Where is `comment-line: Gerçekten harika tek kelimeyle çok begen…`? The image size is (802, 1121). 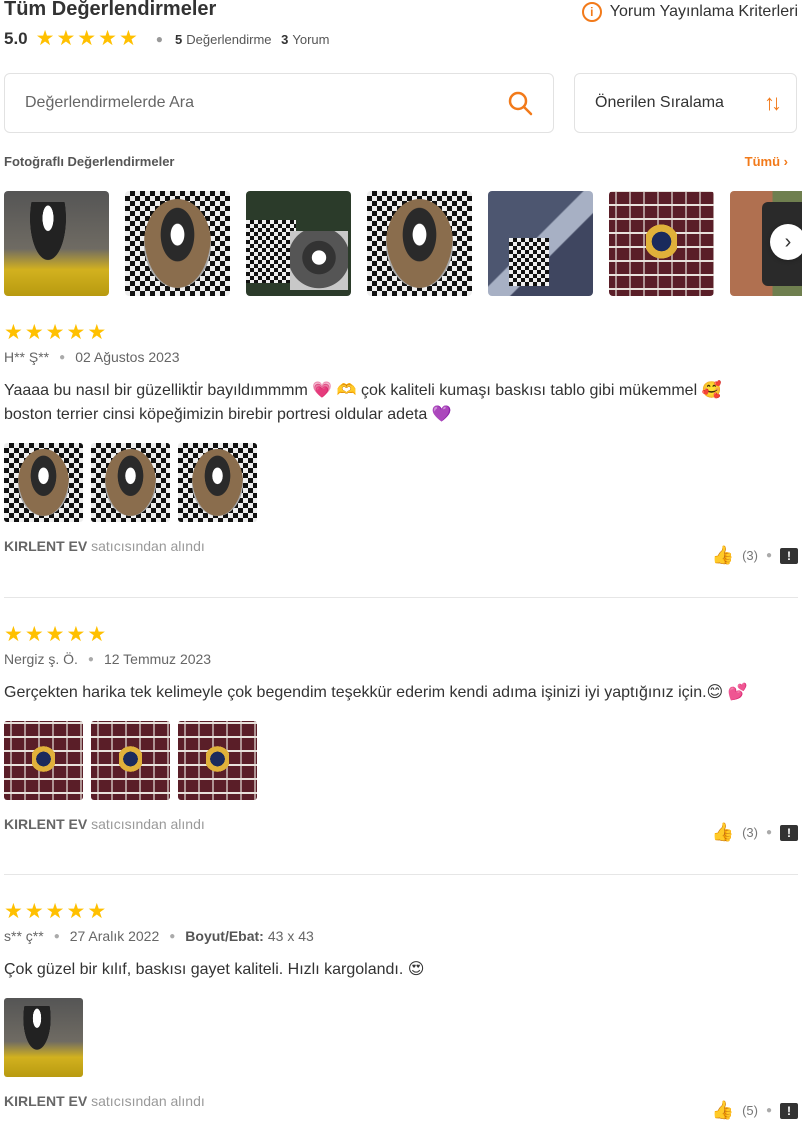 comment-line: Gerçekten harika tek kelimeyle çok begen… is located at coordinates (376, 692).